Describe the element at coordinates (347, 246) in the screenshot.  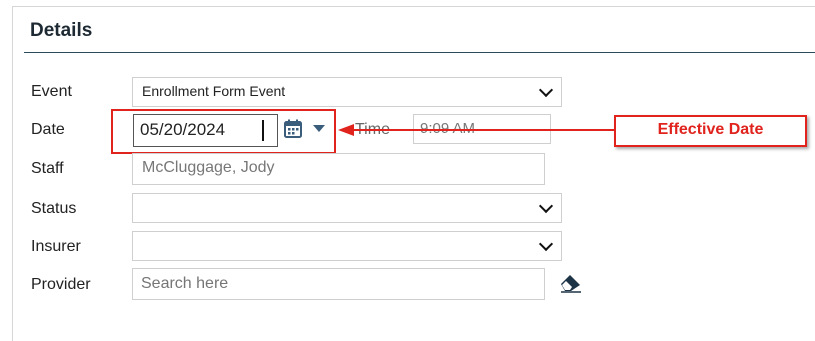
I see `insurer-select` at that location.